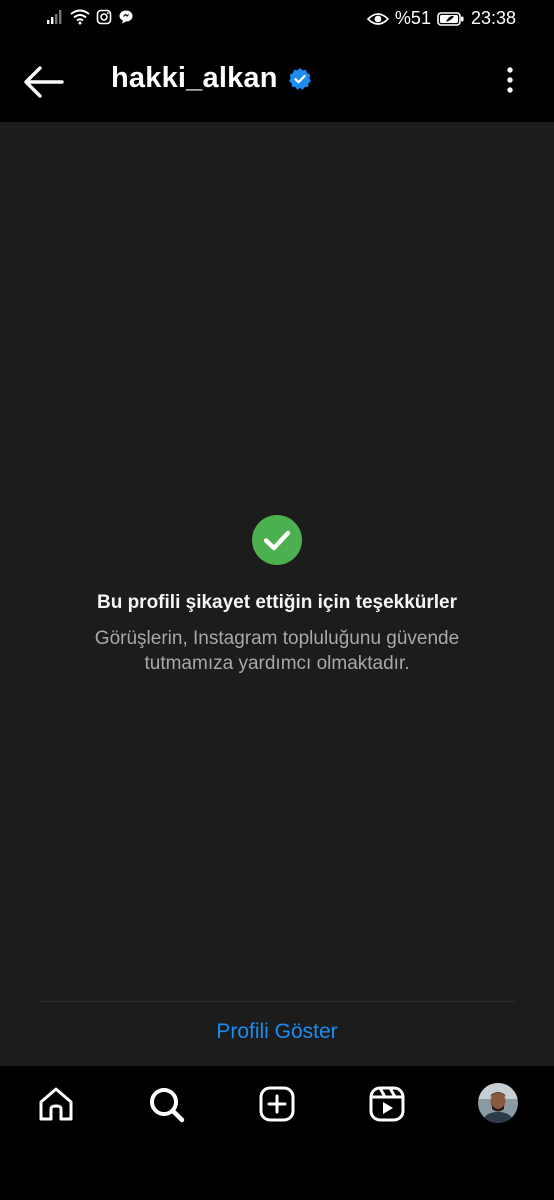 This screenshot has width=554, height=1200. What do you see at coordinates (277, 1032) in the screenshot?
I see `show-profile-button: Profili Göster` at bounding box center [277, 1032].